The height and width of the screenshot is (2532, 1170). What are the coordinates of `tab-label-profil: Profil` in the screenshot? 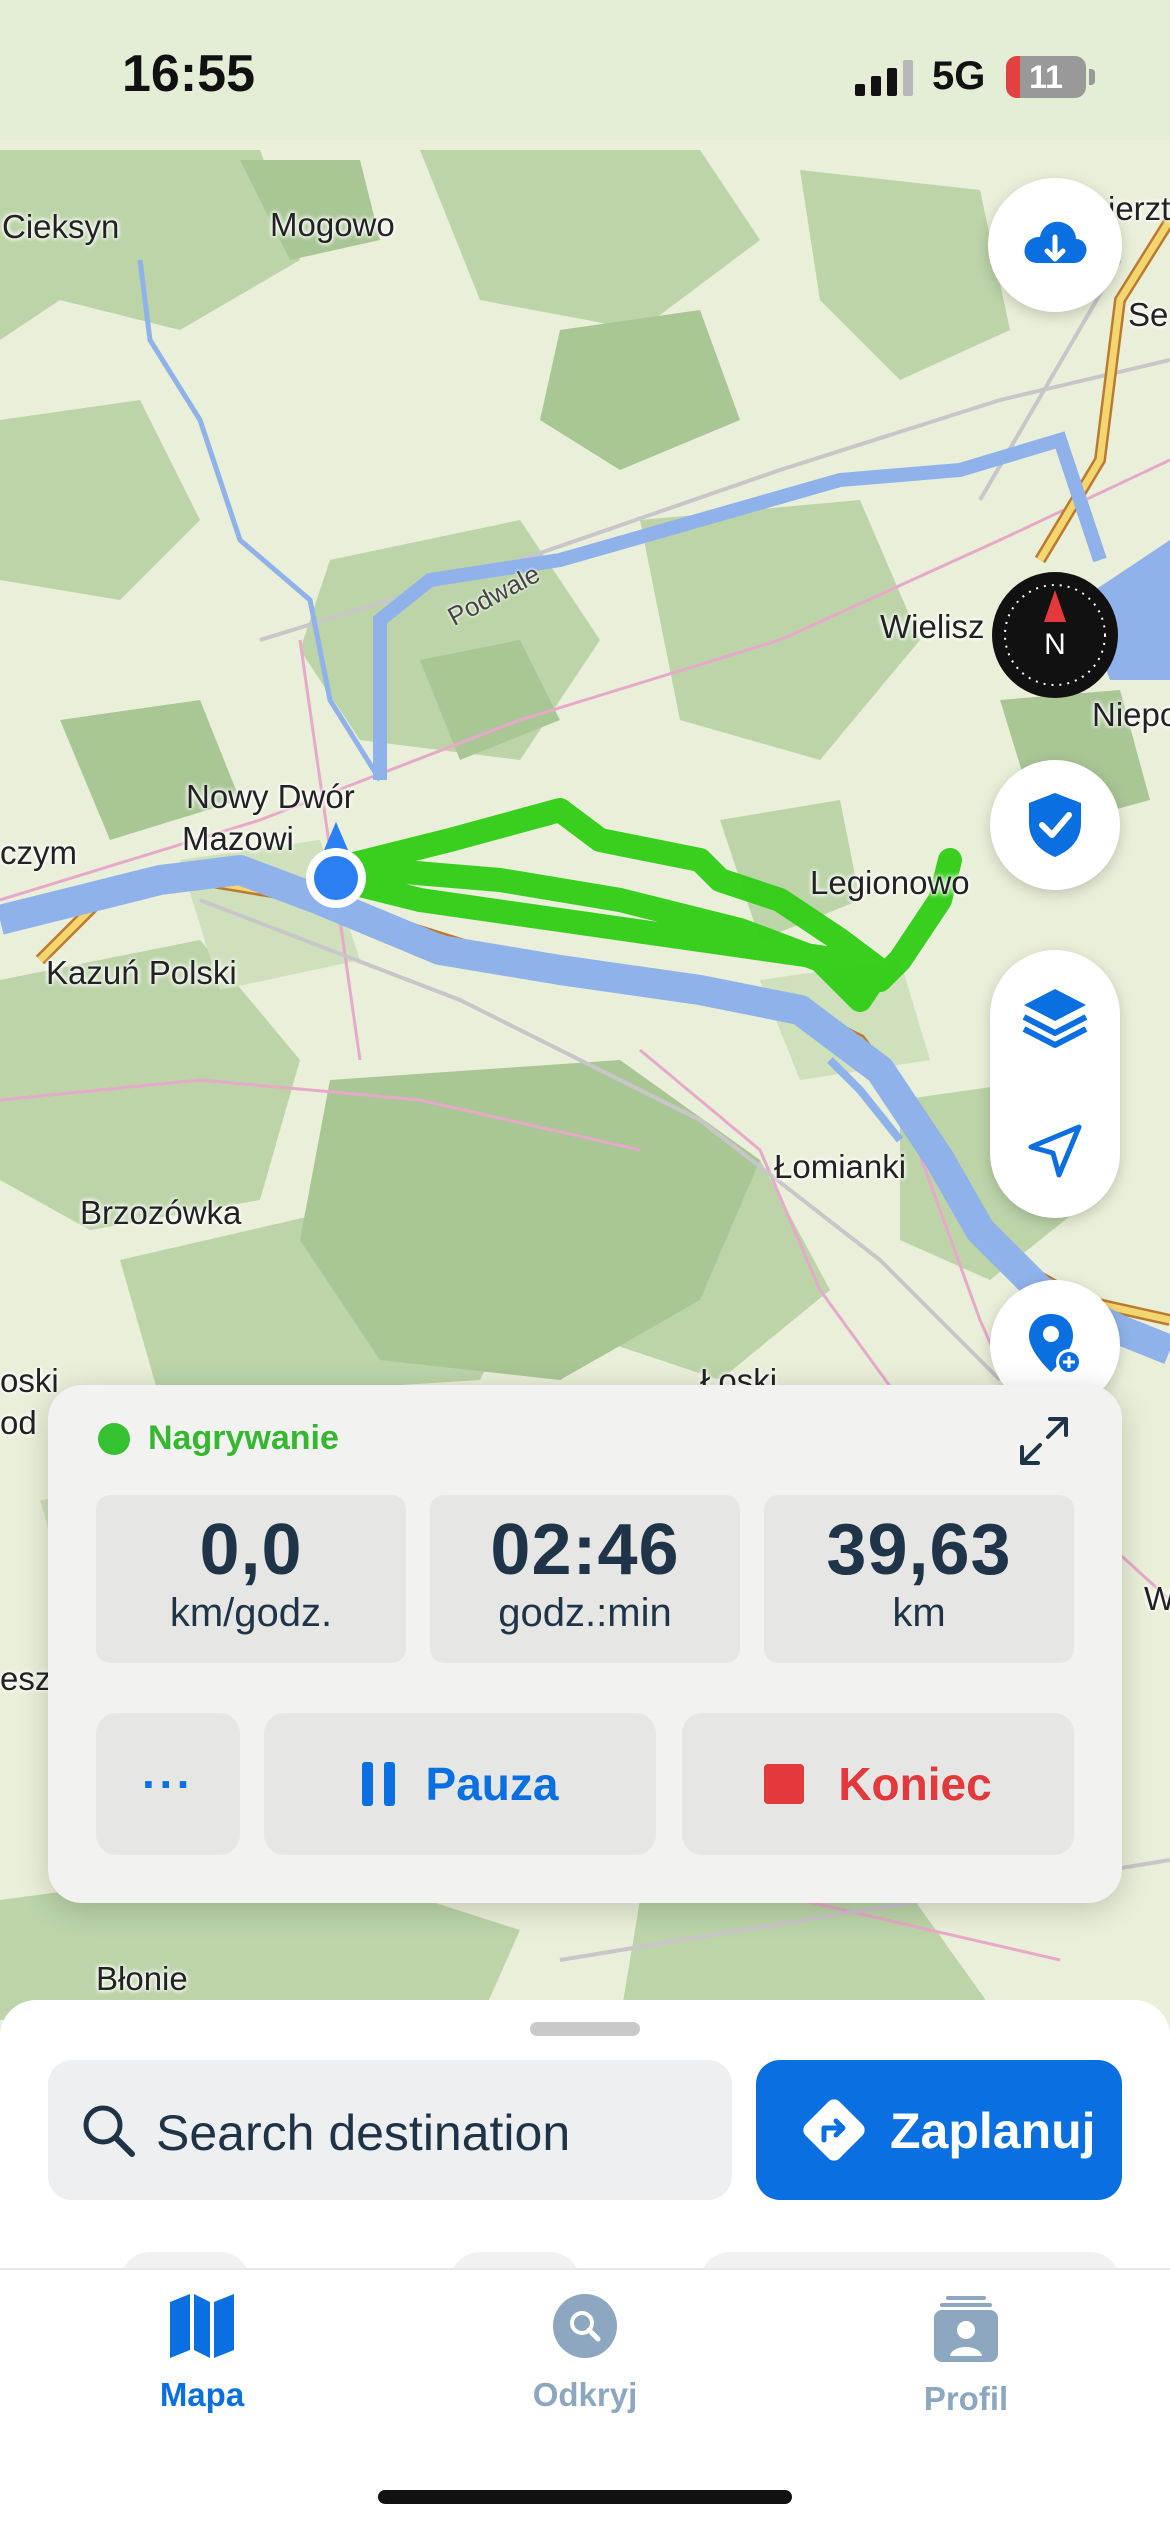 It's located at (966, 2398).